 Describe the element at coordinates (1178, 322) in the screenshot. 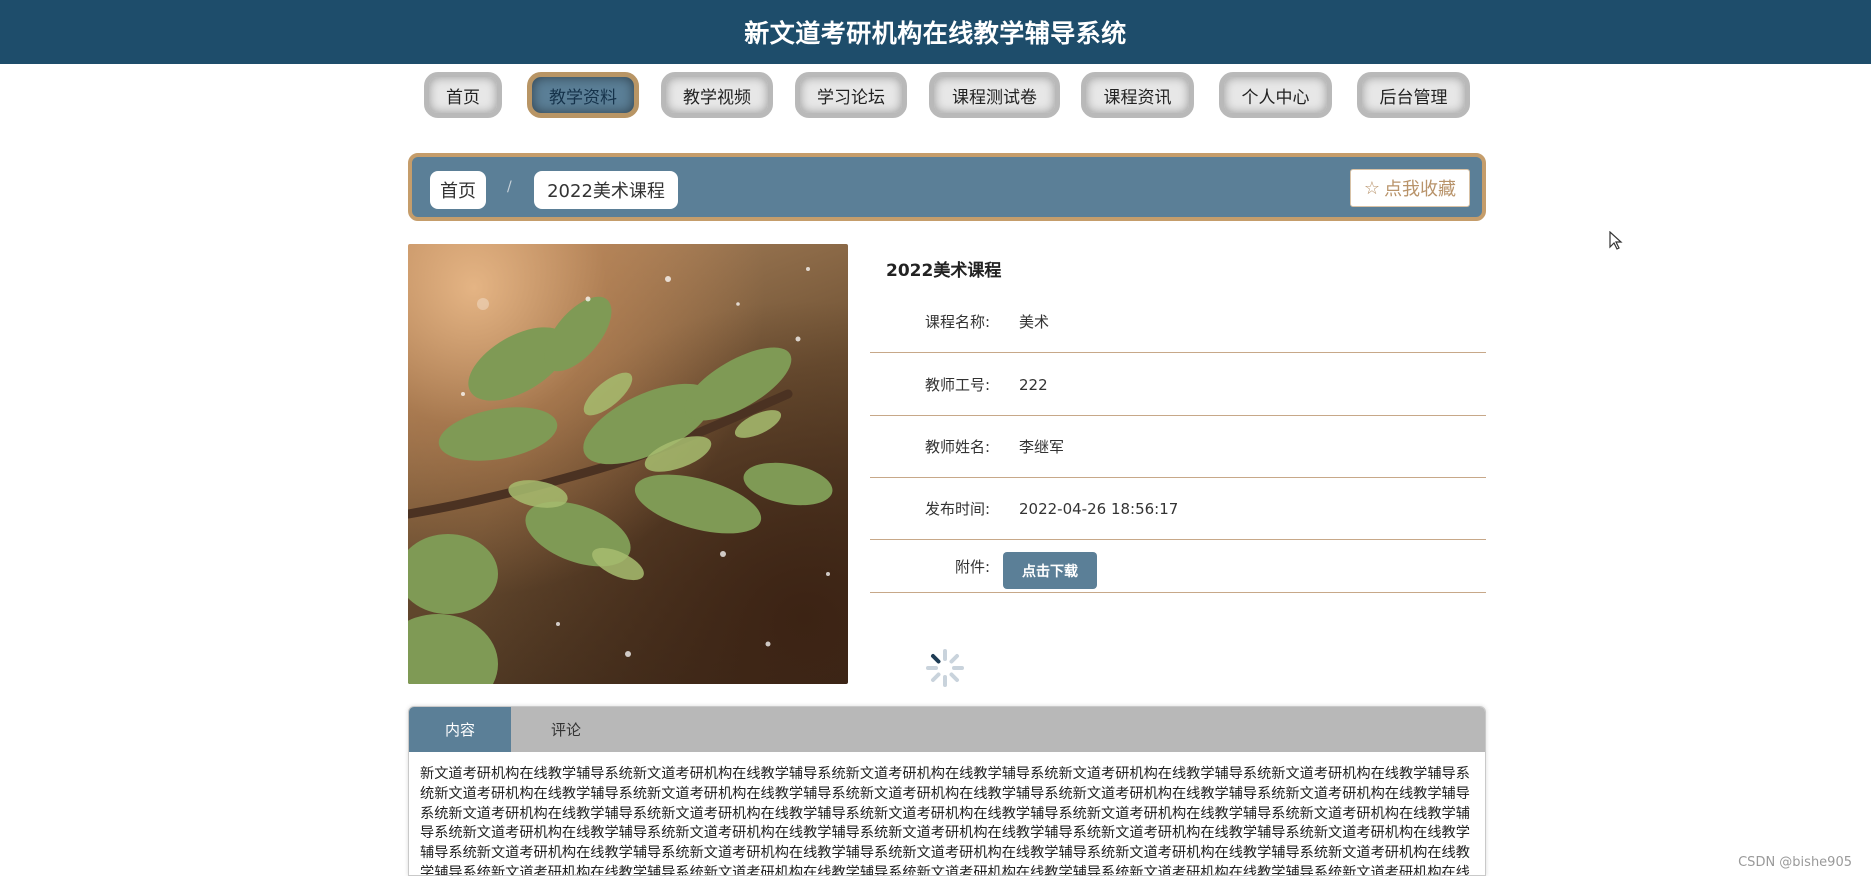

I see `detail-row-course-name: 课程名称: 美术` at that location.